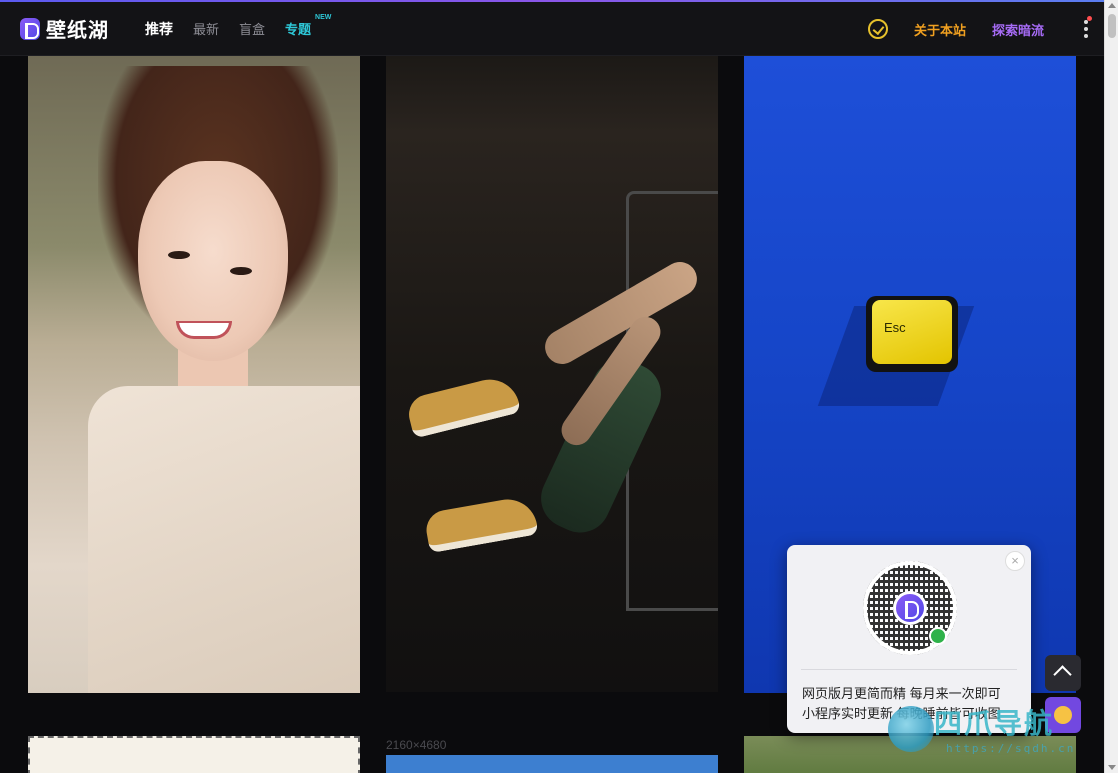  What do you see at coordinates (1086, 29) in the screenshot?
I see `more-vertical-icon` at bounding box center [1086, 29].